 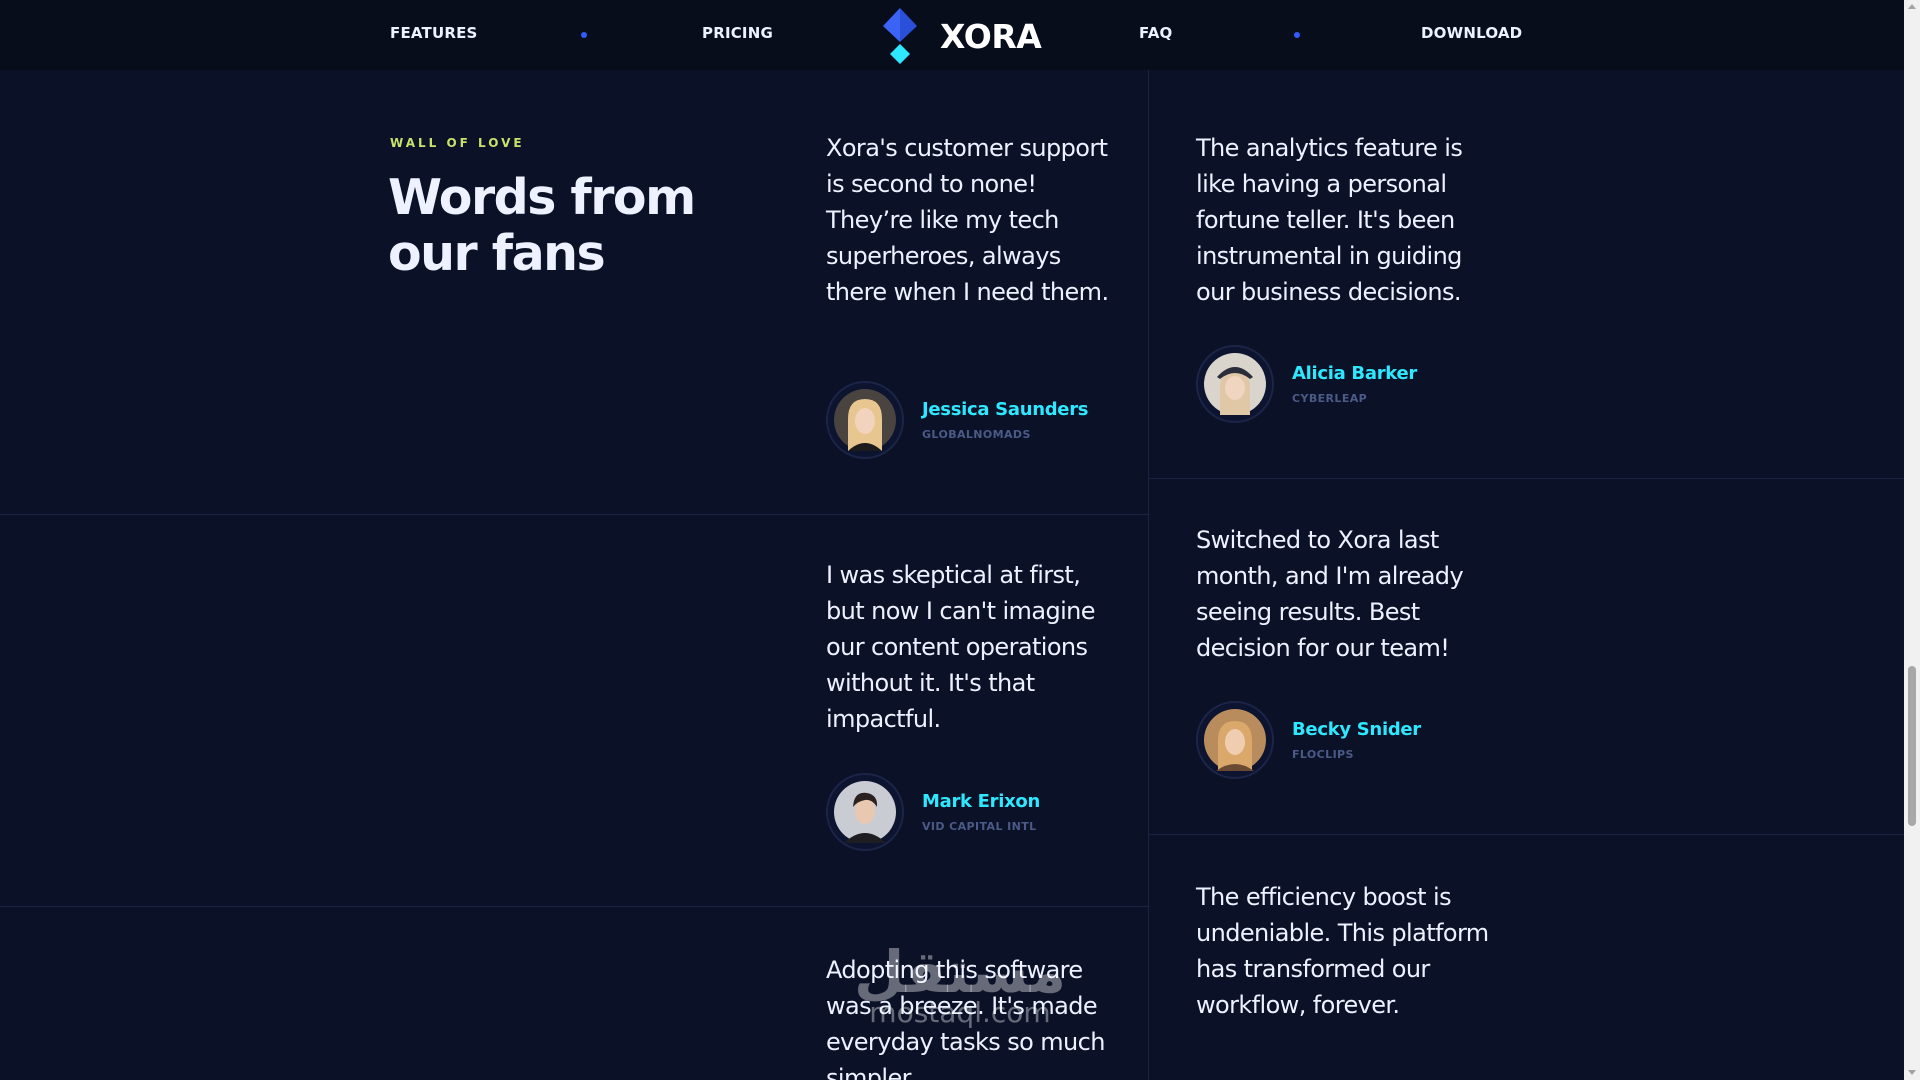 I want to click on author-name: Alicia Barker, so click(x=1354, y=373).